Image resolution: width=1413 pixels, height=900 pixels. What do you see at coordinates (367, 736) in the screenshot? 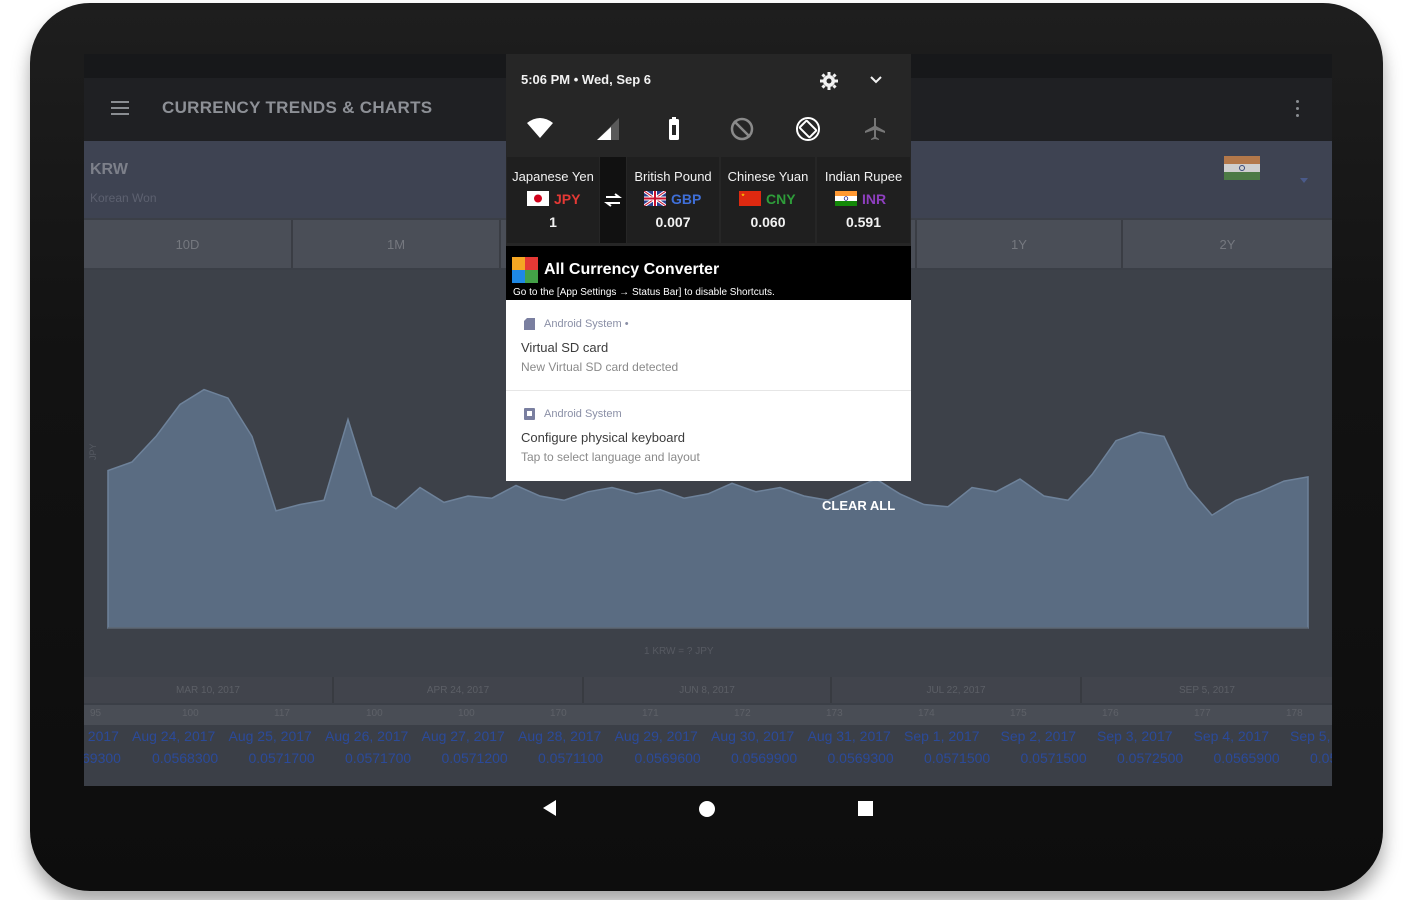
I see `history-date: Aug 26, 2017` at bounding box center [367, 736].